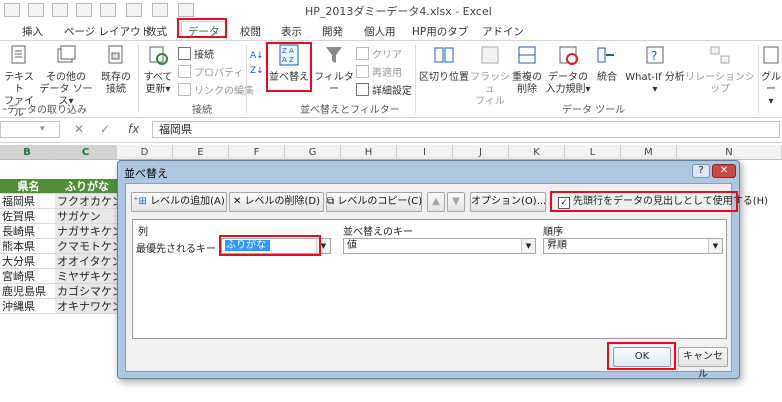  Describe the element at coordinates (86, 231) in the screenshot. I see `table-cell: ナガサキケン` at that location.